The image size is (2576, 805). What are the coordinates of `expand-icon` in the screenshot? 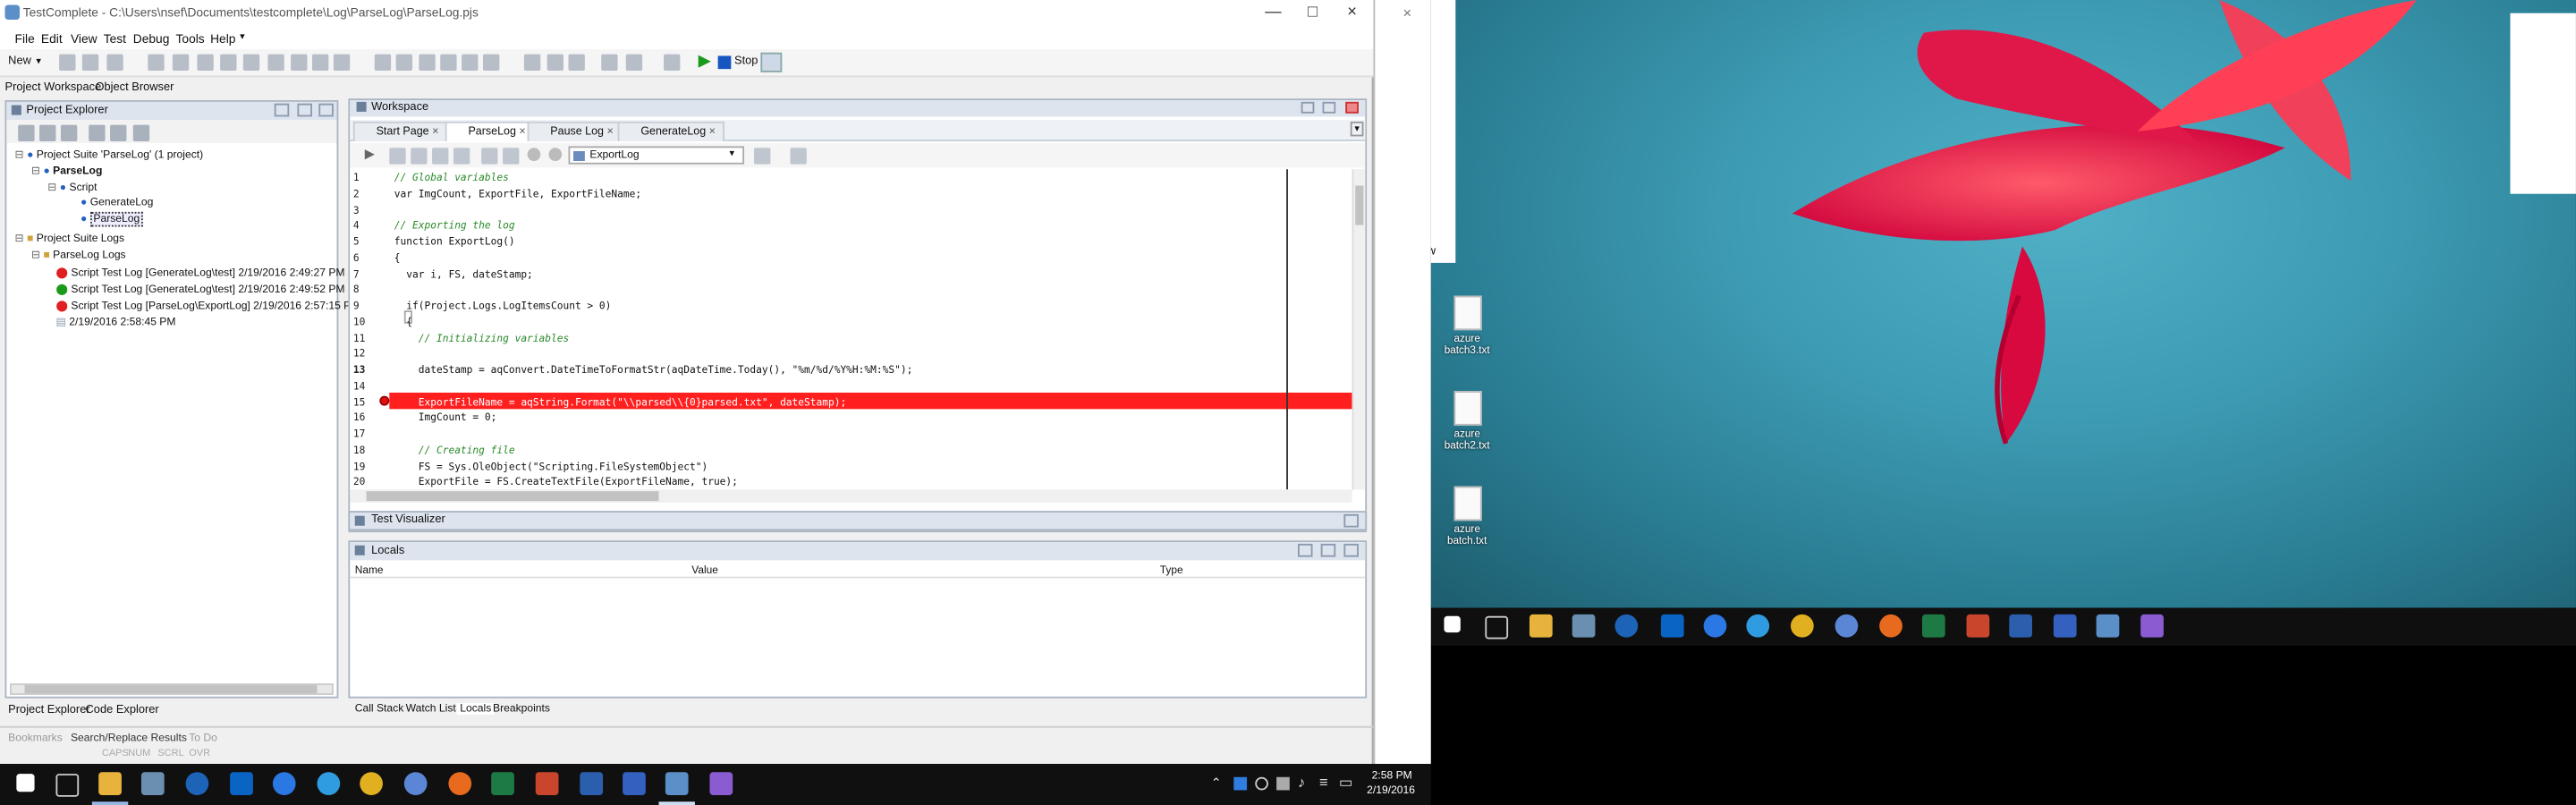 It's located at (1351, 520).